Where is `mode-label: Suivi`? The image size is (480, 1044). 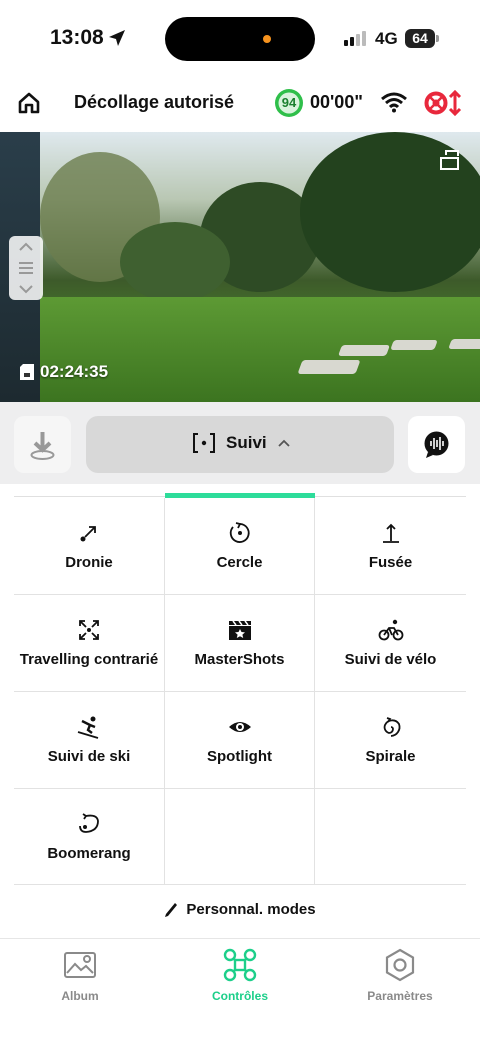
mode-label: Suivi is located at coordinates (246, 442).